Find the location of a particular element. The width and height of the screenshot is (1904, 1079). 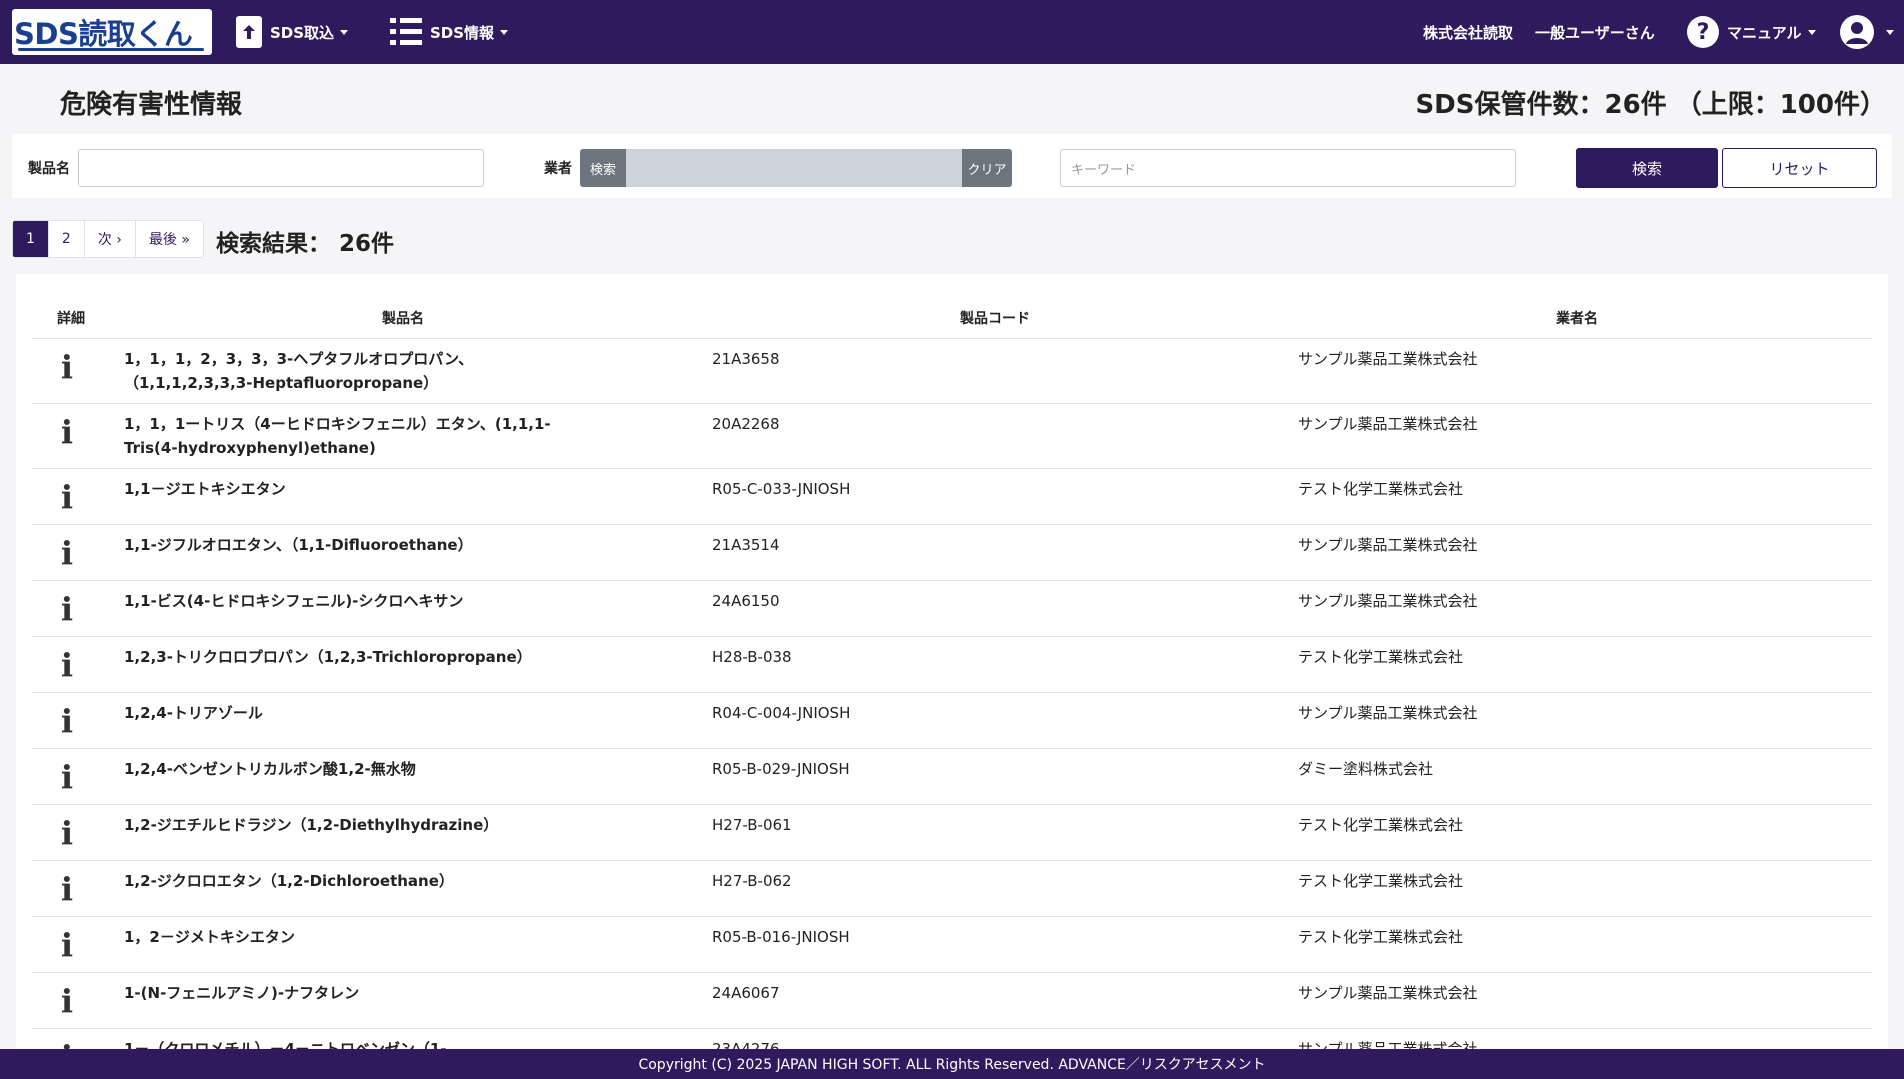

product-code-cell: R05-B-016-JNIOSH is located at coordinates (781, 937).